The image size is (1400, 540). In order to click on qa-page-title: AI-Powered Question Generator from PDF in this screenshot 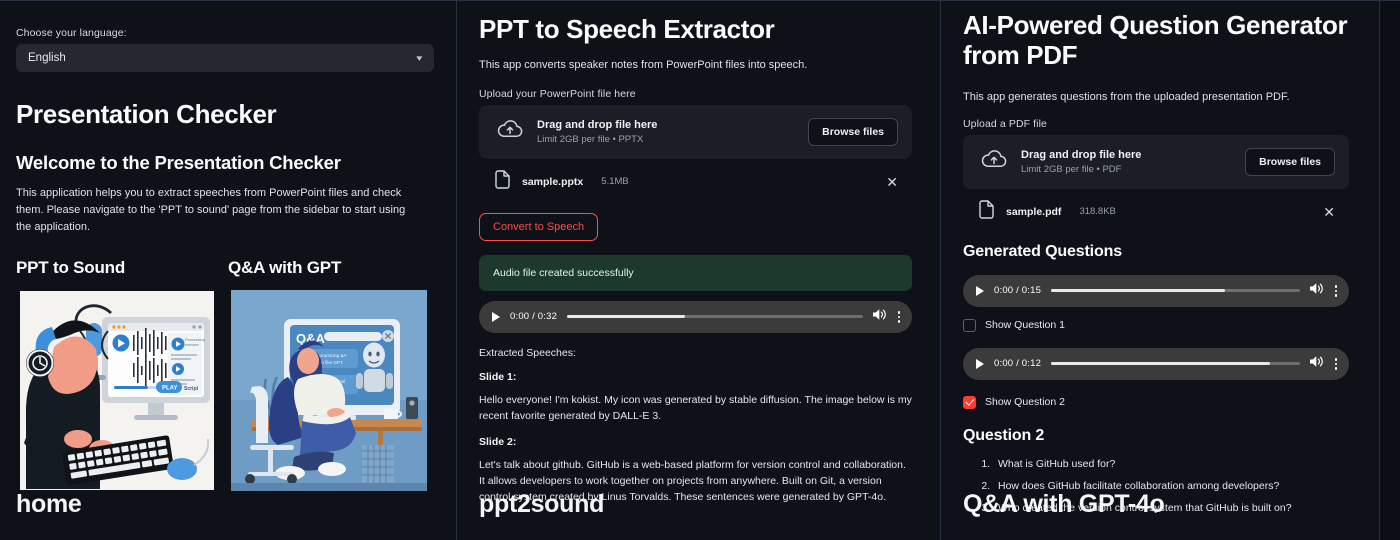, I will do `click(1155, 40)`.